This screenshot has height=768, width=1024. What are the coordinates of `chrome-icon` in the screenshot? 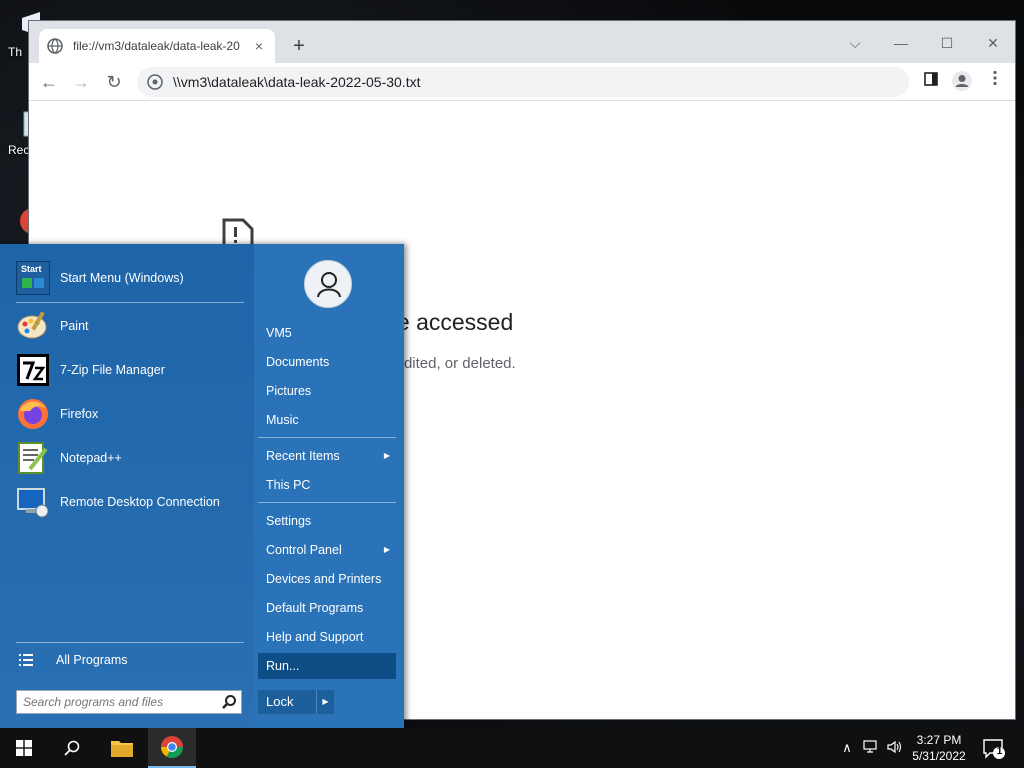 It's located at (172, 747).